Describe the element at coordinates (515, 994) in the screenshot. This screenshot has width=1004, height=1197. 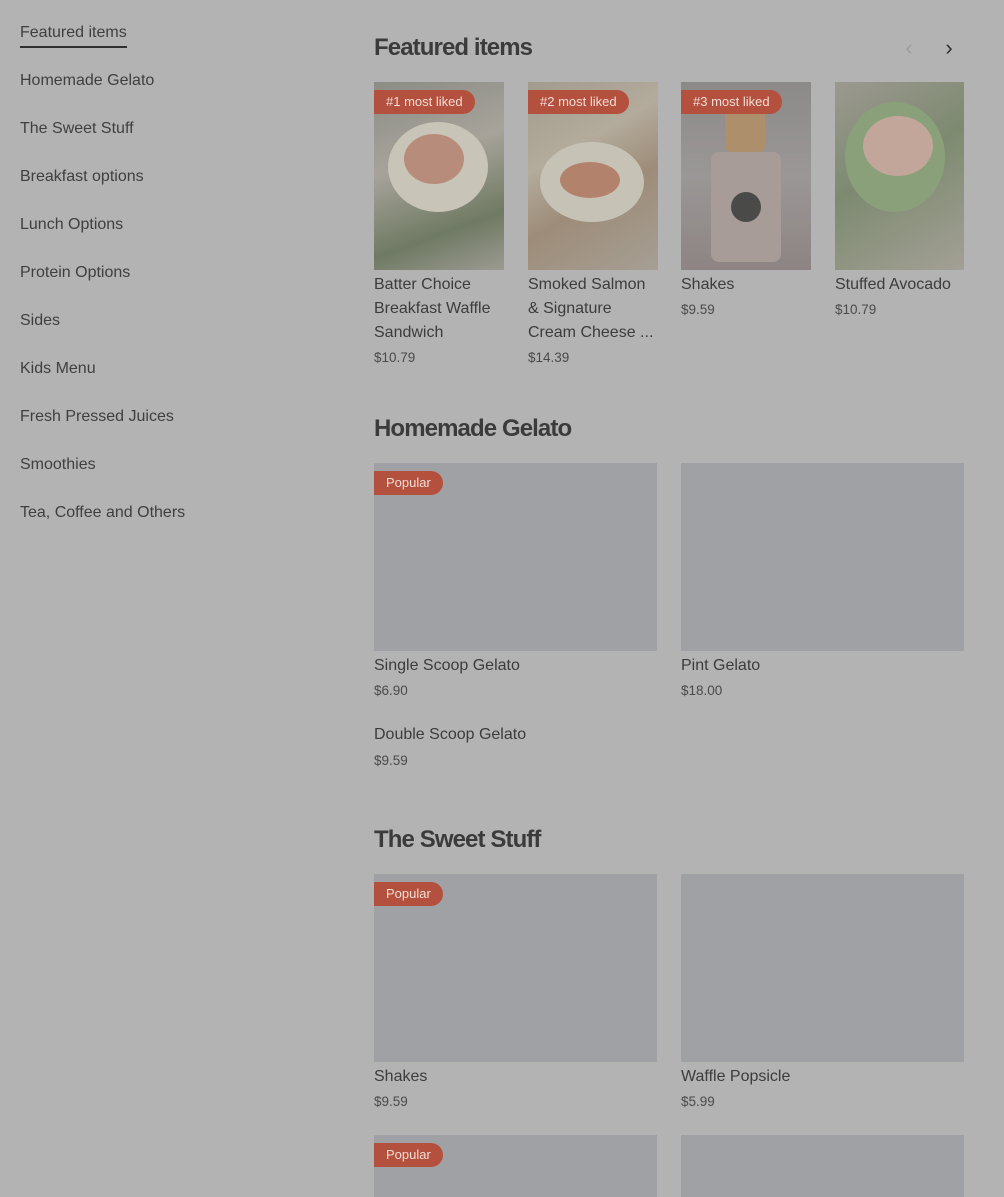
I see `menu-item-card: Popular Shakes $9.59` at that location.